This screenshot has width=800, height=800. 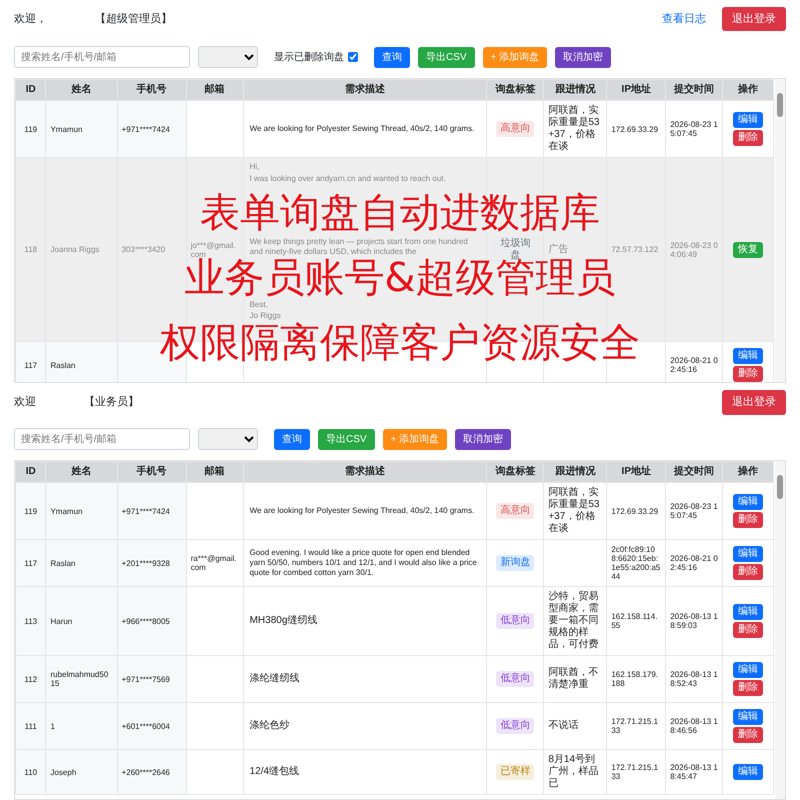 I want to click on table-cell: 2026-08-13 18:59:03, so click(x=694, y=621).